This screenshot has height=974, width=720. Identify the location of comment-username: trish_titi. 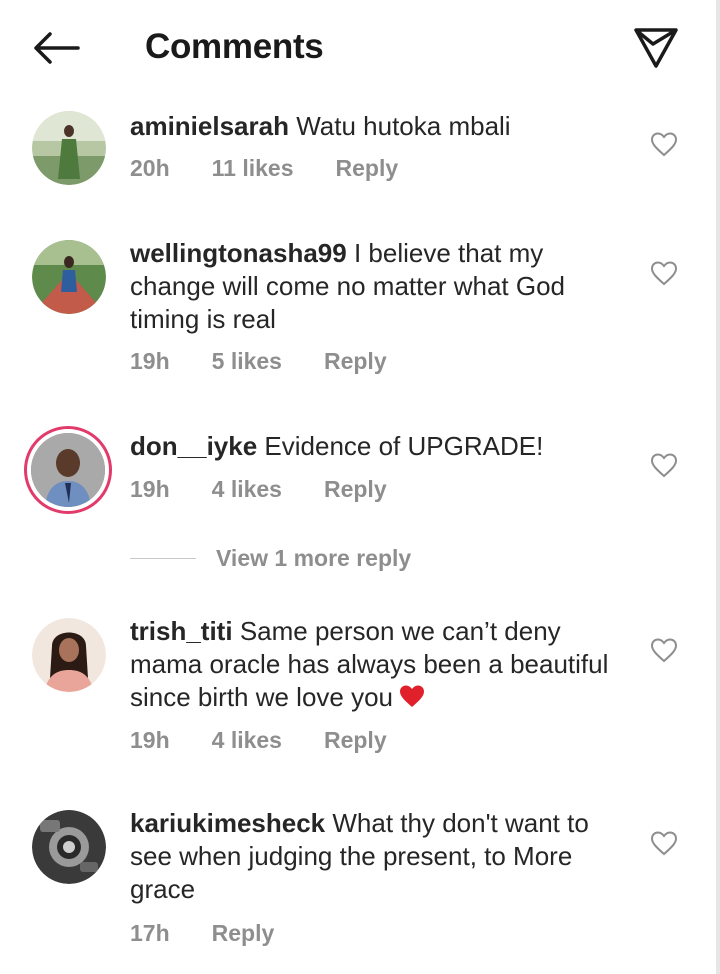
(181, 631).